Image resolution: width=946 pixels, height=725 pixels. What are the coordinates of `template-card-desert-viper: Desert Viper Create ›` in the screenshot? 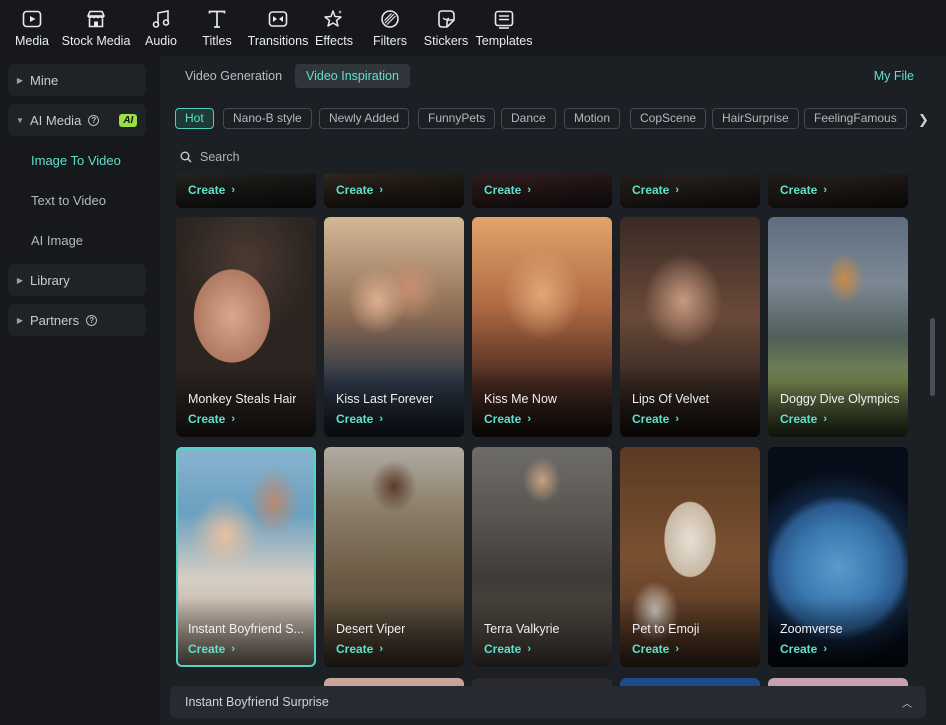 It's located at (394, 557).